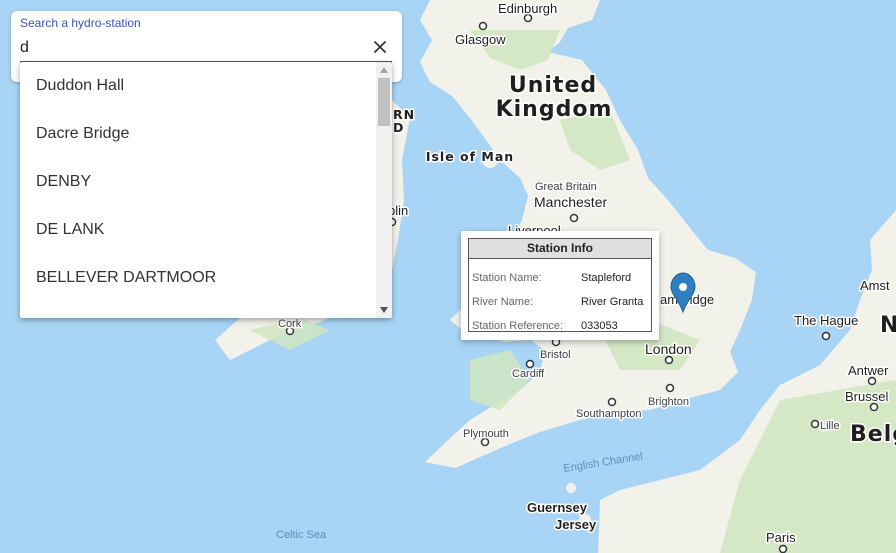  Describe the element at coordinates (576, 524) in the screenshot. I see `island-label-jersey: Jersey` at that location.